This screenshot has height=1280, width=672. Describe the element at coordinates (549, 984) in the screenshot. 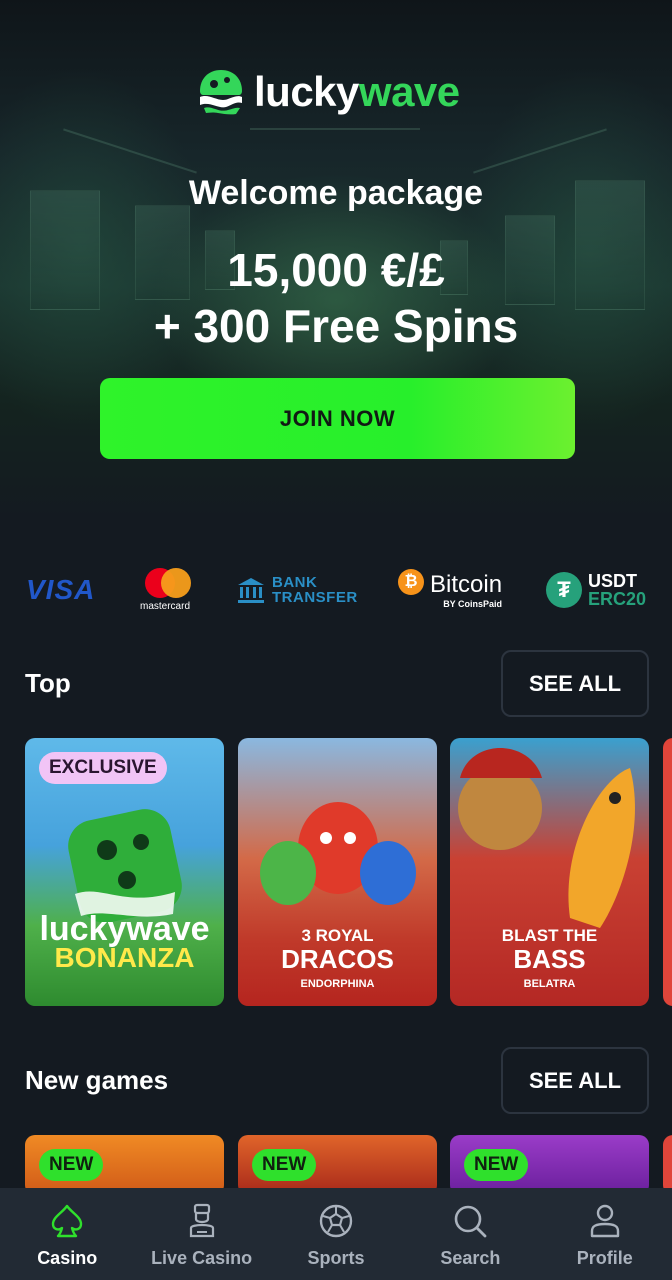

I see `game-provider: BELATRA` at that location.